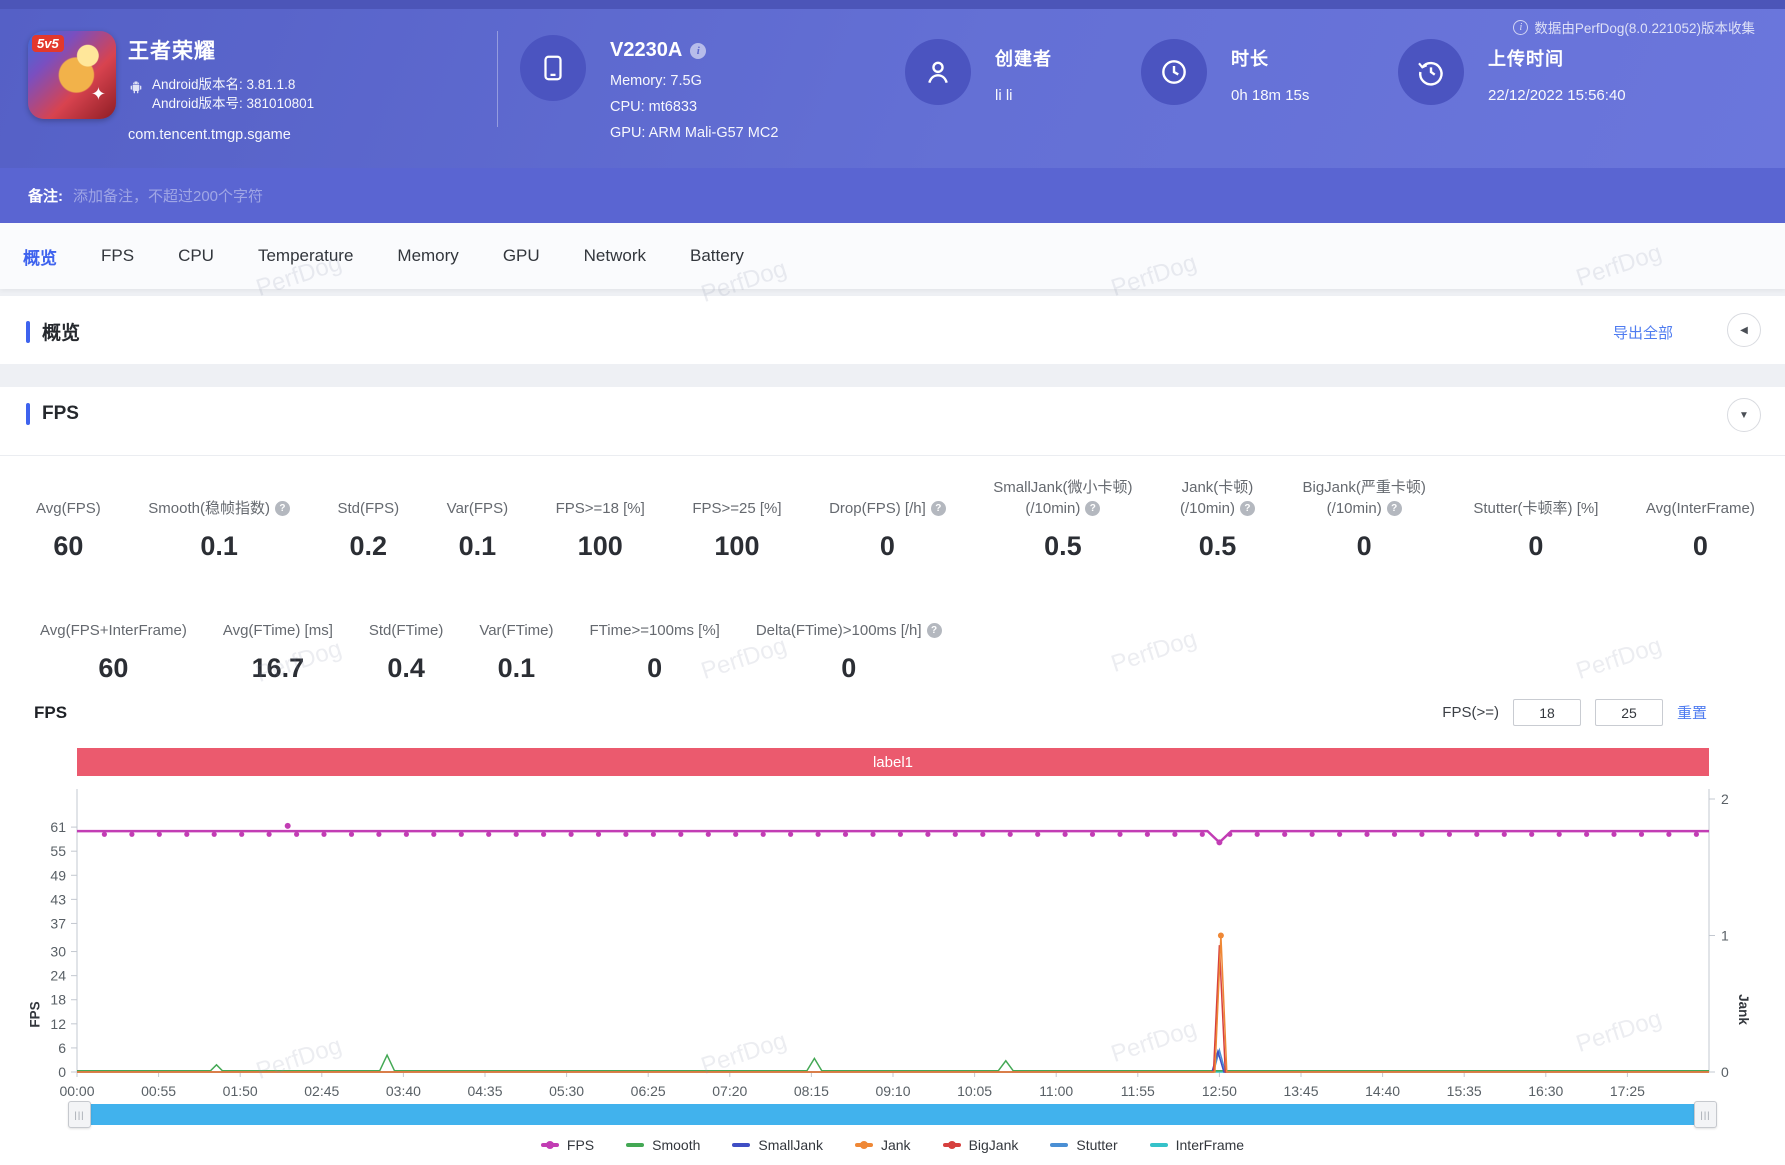  What do you see at coordinates (58, 899) in the screenshot?
I see `svg-text: 43` at bounding box center [58, 899].